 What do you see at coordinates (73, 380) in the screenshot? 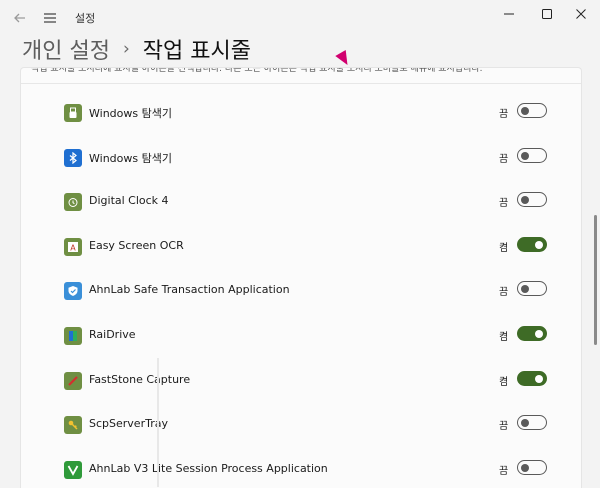
I see `capture-icon` at bounding box center [73, 380].